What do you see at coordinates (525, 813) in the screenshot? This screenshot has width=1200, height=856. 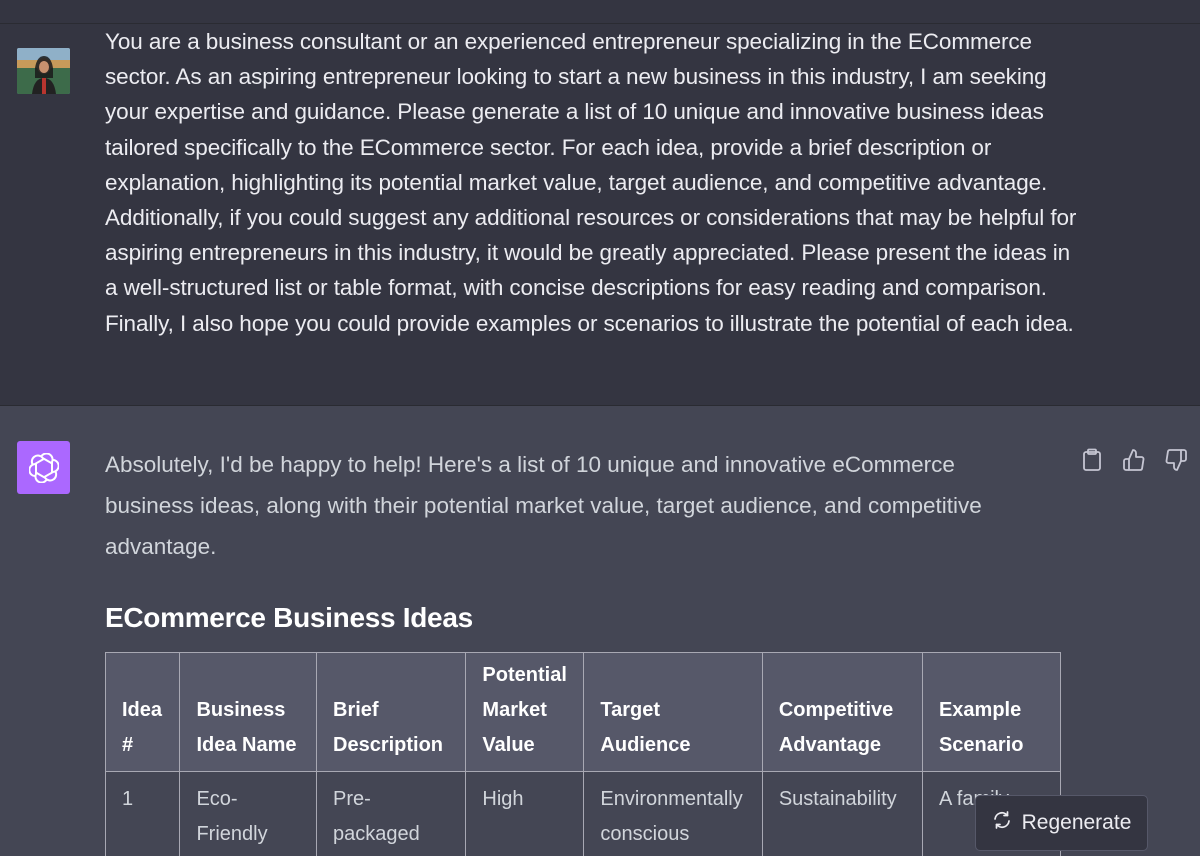 I see `table-cell: High` at bounding box center [525, 813].